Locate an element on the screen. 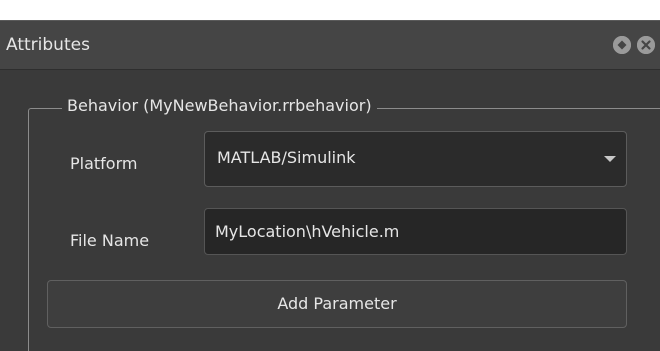 The image size is (660, 351). close-icon is located at coordinates (646, 45).